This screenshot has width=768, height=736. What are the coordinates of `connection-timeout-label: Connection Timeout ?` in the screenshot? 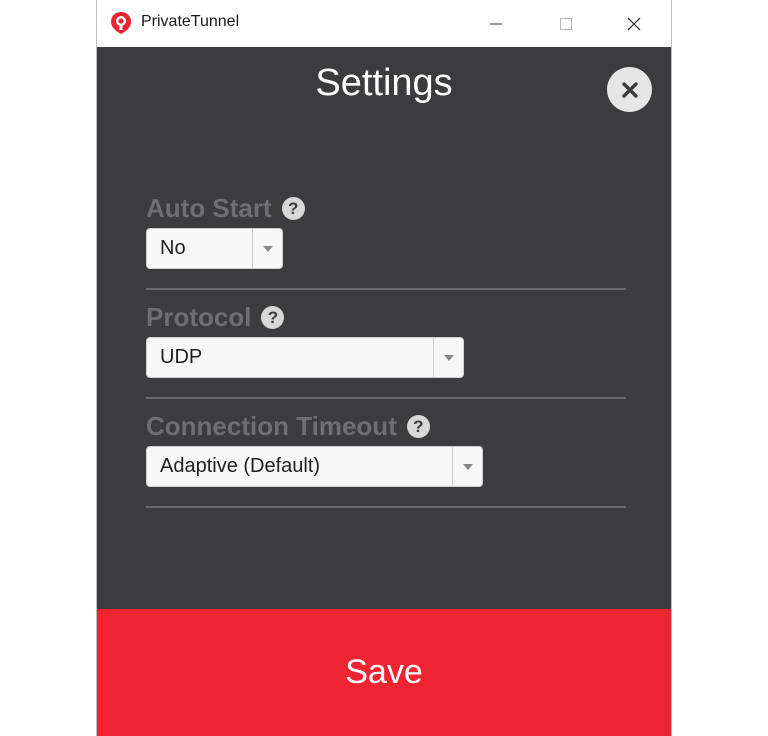 It's located at (288, 426).